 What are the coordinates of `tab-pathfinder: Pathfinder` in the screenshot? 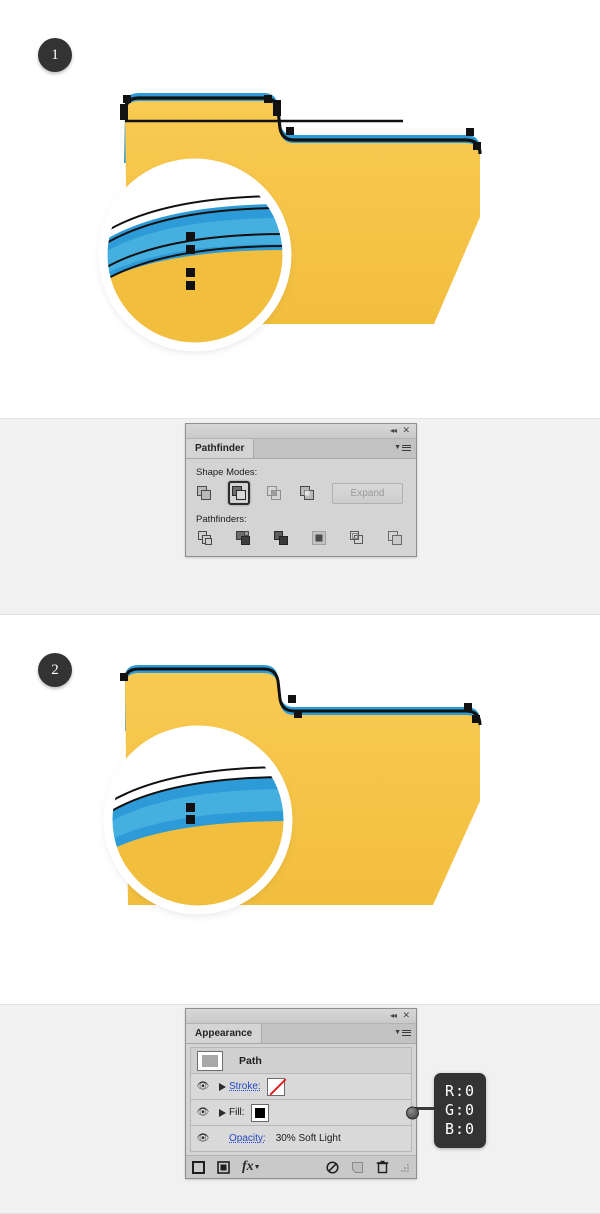 It's located at (220, 448).